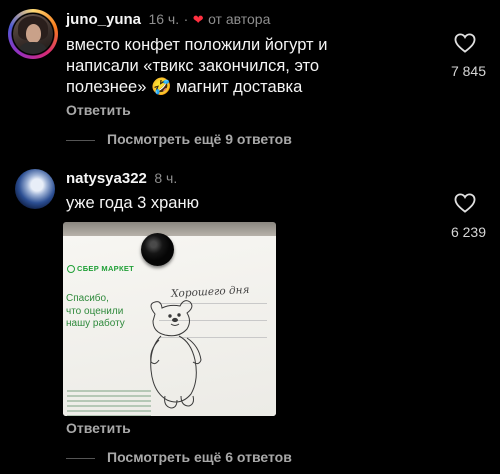 Image resolution: width=500 pixels, height=474 pixels. Describe the element at coordinates (468, 71) in the screenshot. I see `like-count: 7 845` at that location.